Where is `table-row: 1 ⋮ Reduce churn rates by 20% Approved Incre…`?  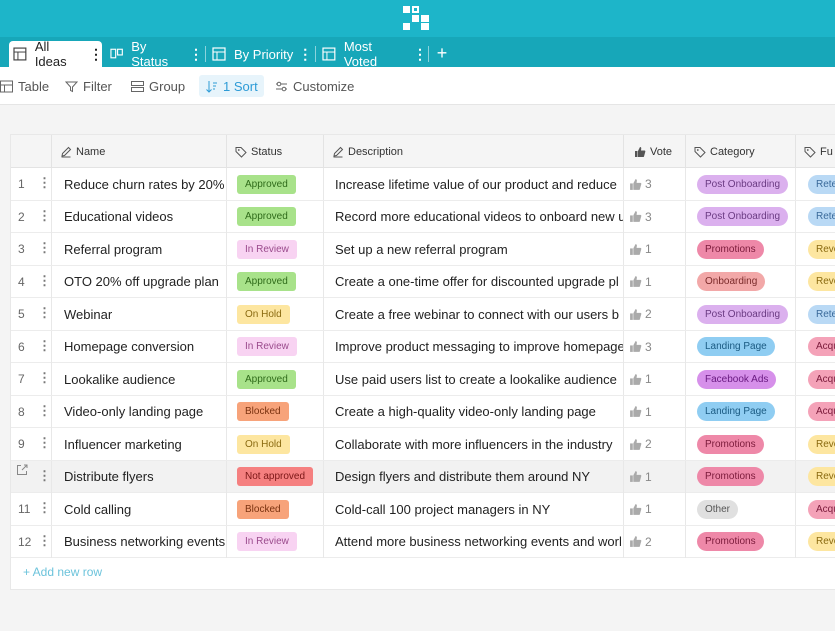 table-row: 1 ⋮ Reduce churn rates by 20% Approved Incre… is located at coordinates (423, 184).